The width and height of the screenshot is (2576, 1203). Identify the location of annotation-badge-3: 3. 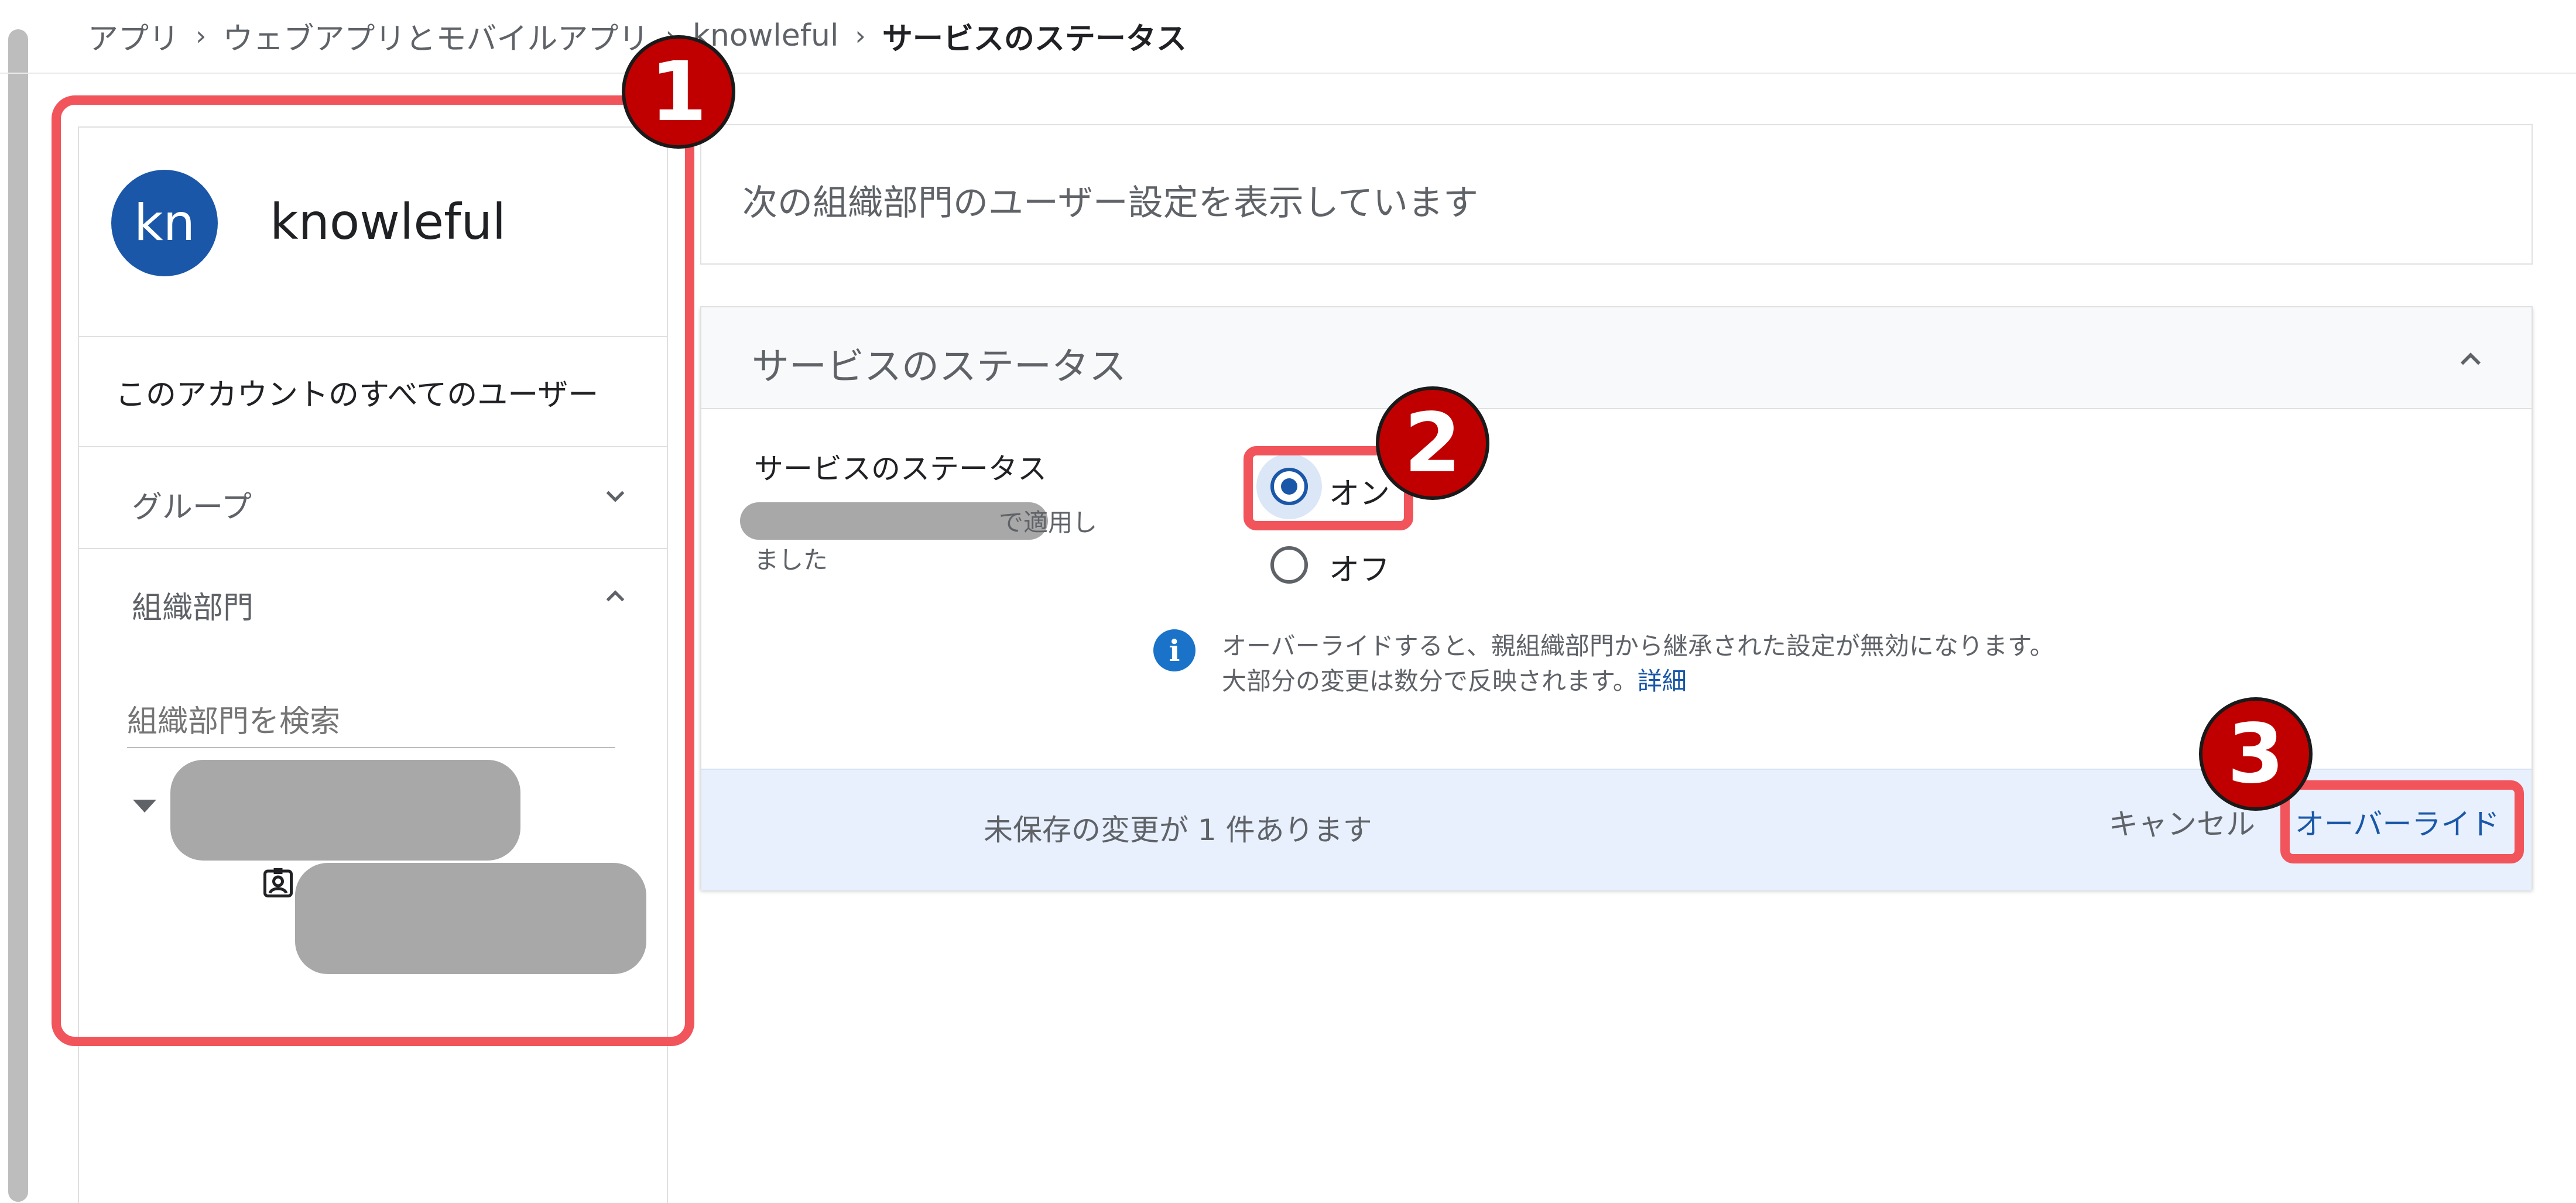
(2256, 754).